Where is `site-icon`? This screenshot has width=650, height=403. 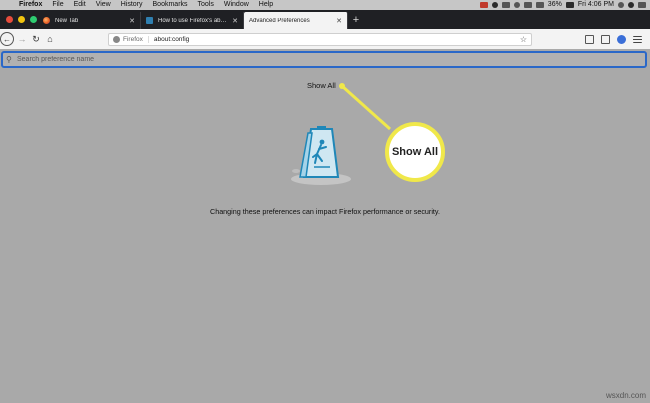
site-icon is located at coordinates (149, 20).